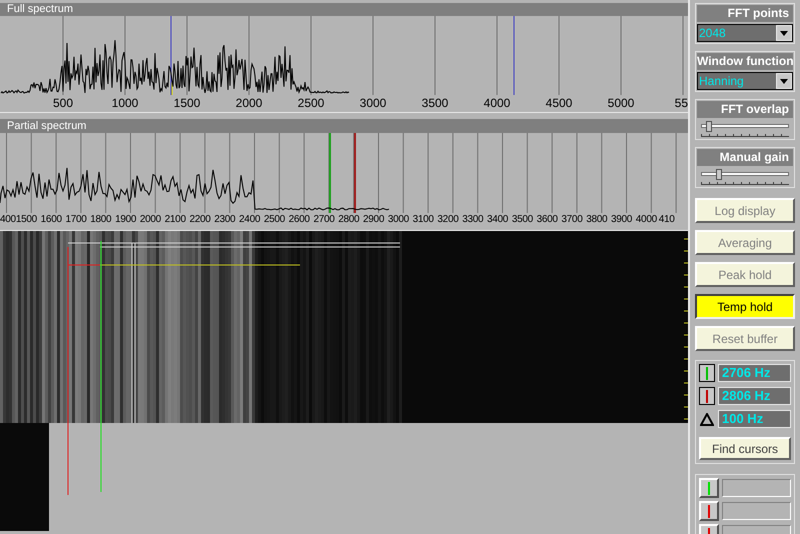  I want to click on delta-icon, so click(707, 419).